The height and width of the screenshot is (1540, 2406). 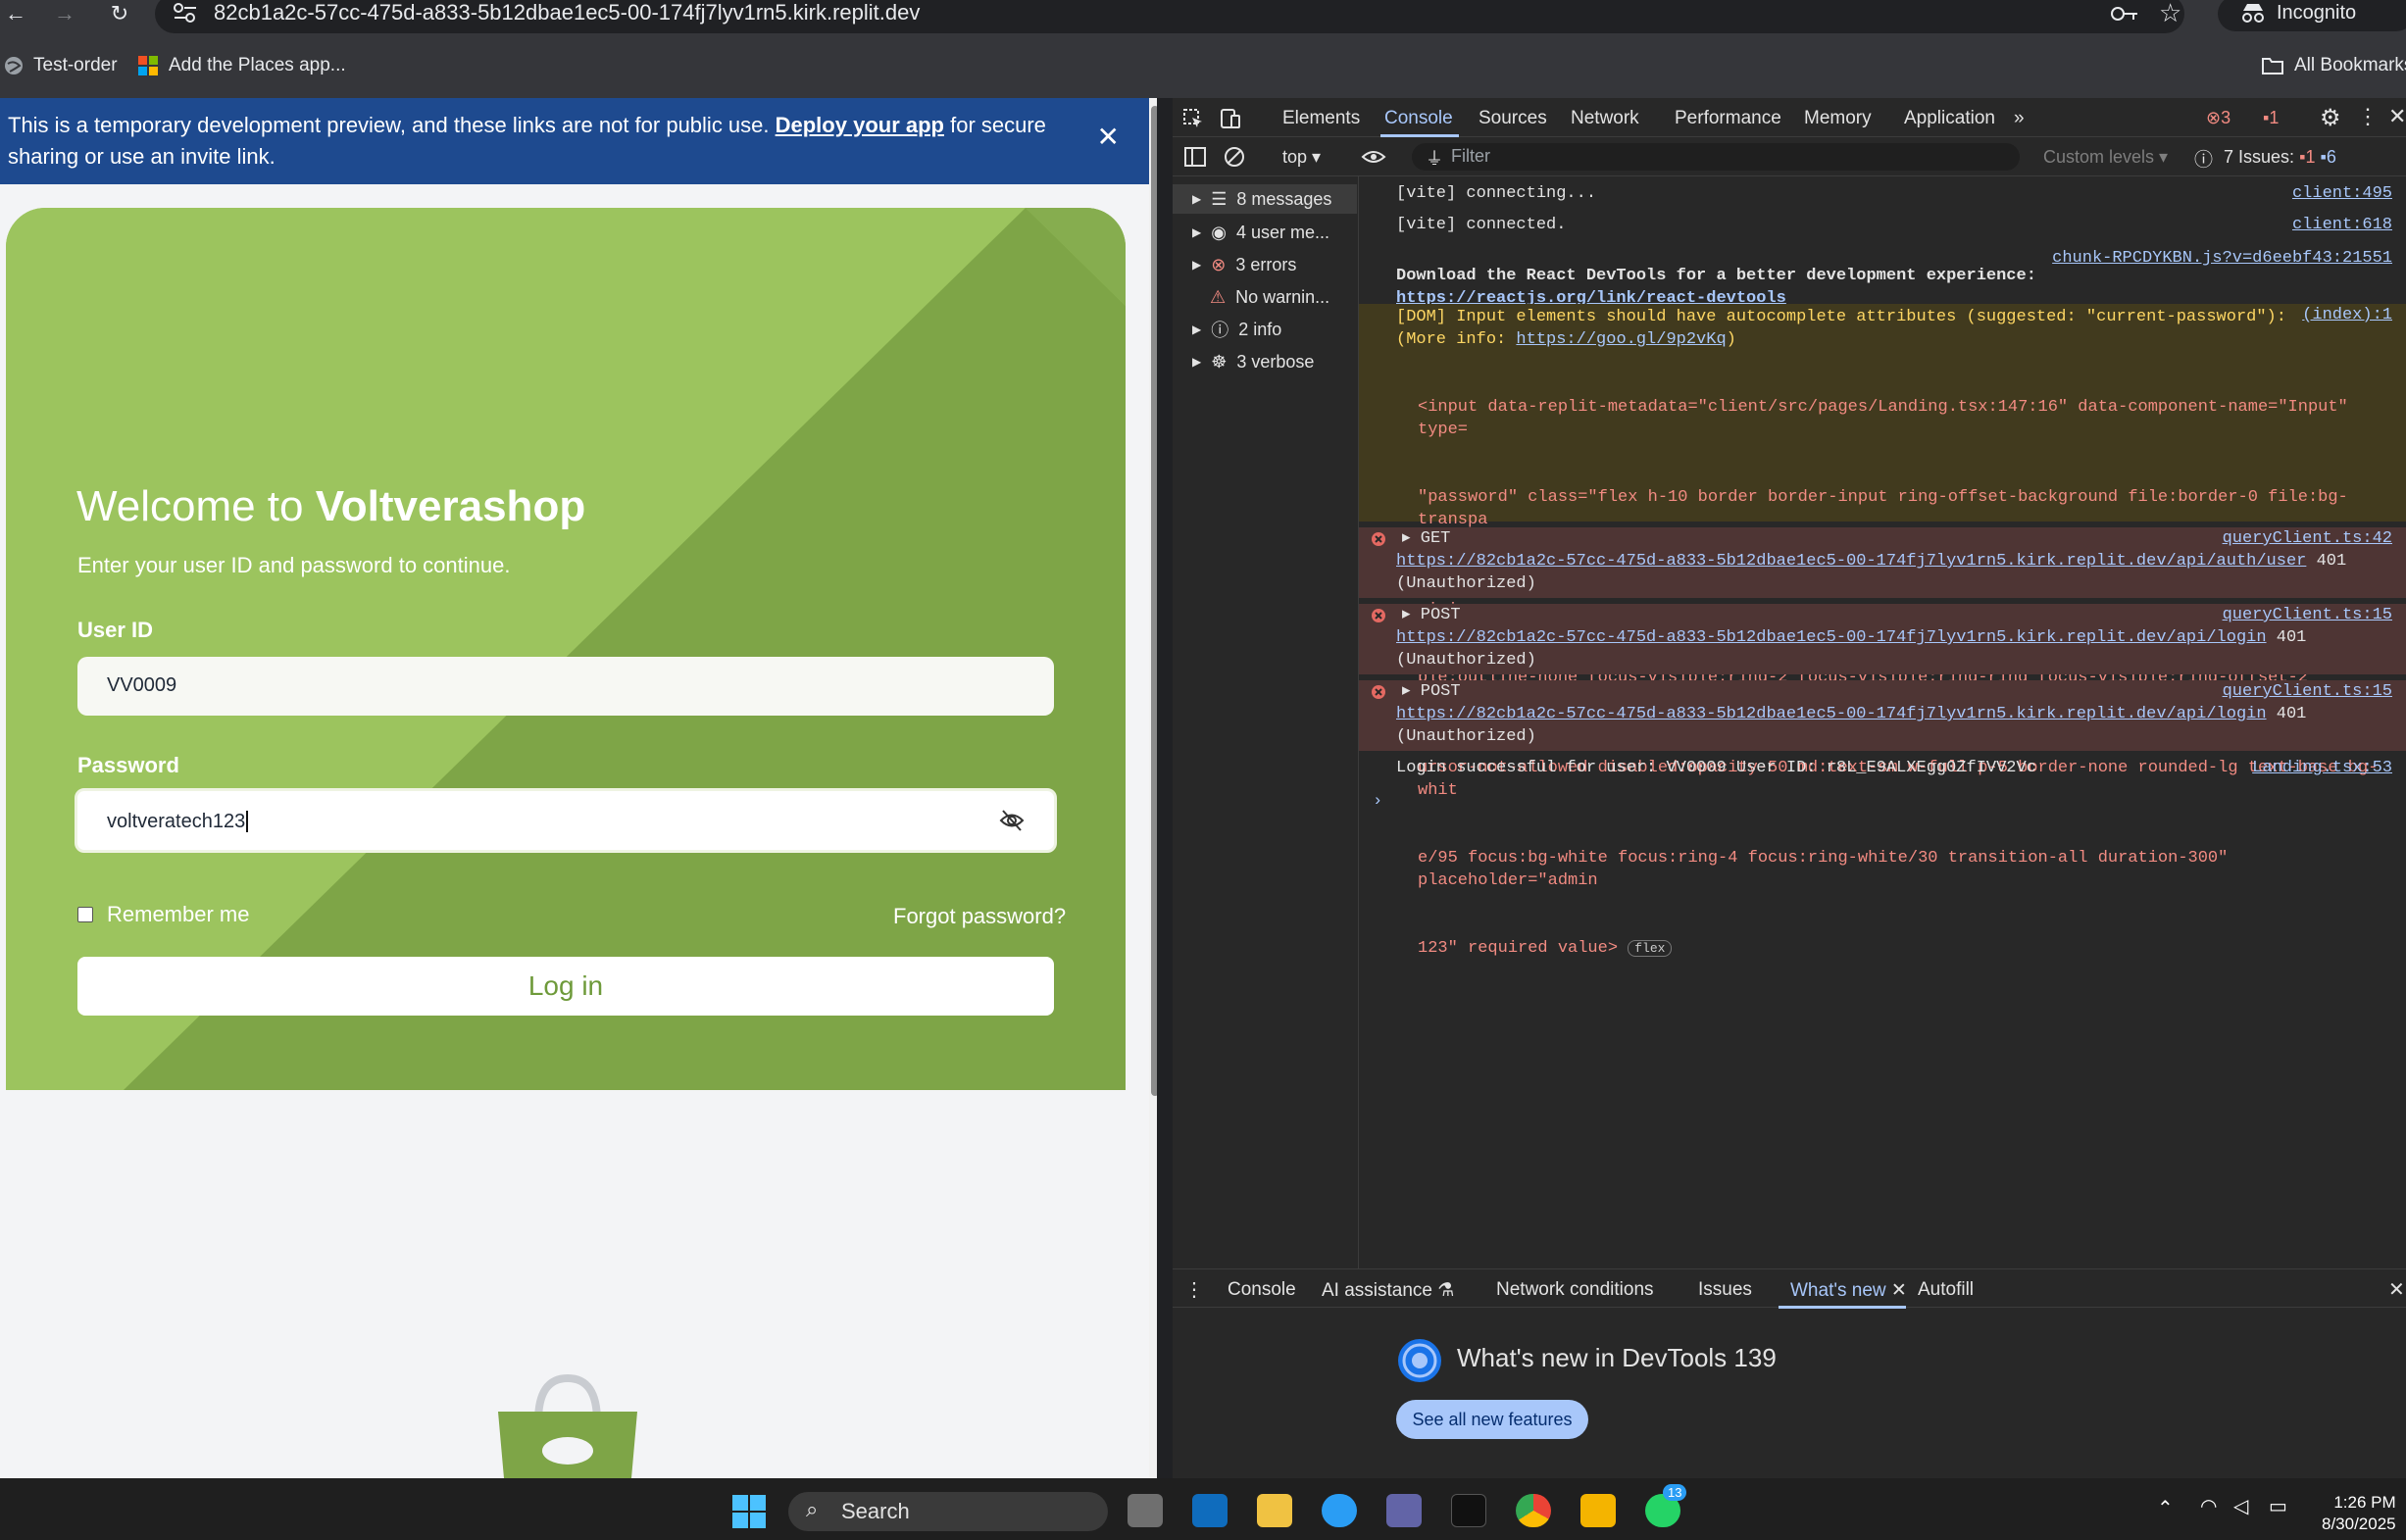 What do you see at coordinates (1621, 340) in the screenshot?
I see `more-info-link: https://goo.gl/9p2vKq` at bounding box center [1621, 340].